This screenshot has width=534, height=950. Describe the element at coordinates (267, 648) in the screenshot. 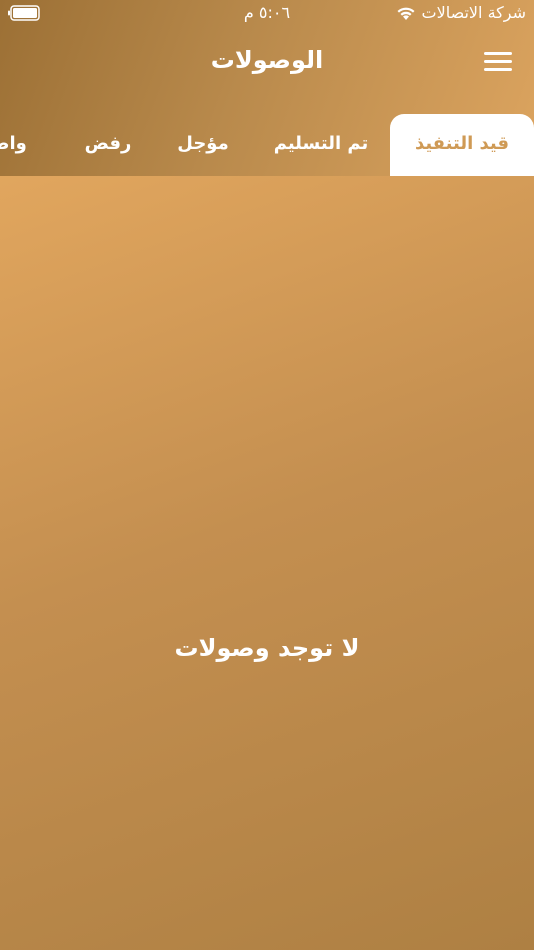

I see `empty-state-message: لا توجد وصولات` at that location.